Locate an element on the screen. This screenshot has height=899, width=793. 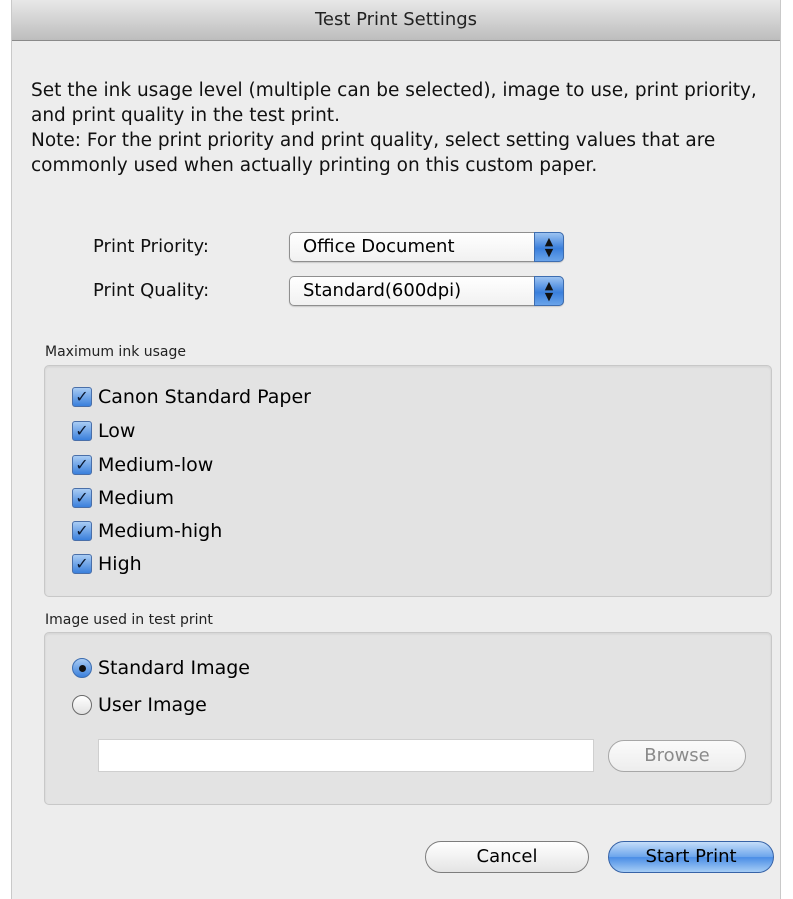
print-quality-value: Standard(600dpi) is located at coordinates (382, 290).